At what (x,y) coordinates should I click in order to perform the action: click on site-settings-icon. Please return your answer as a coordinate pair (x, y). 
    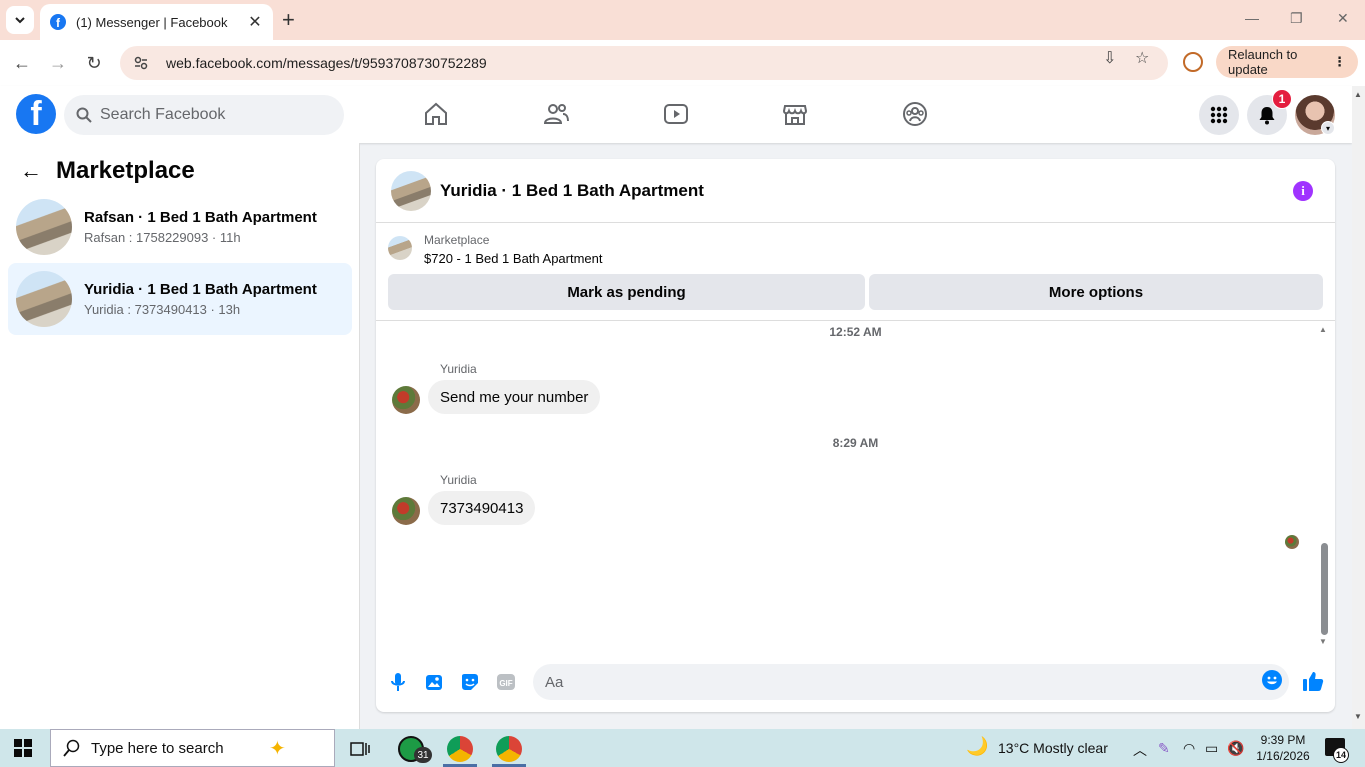
    Looking at the image, I should click on (141, 63).